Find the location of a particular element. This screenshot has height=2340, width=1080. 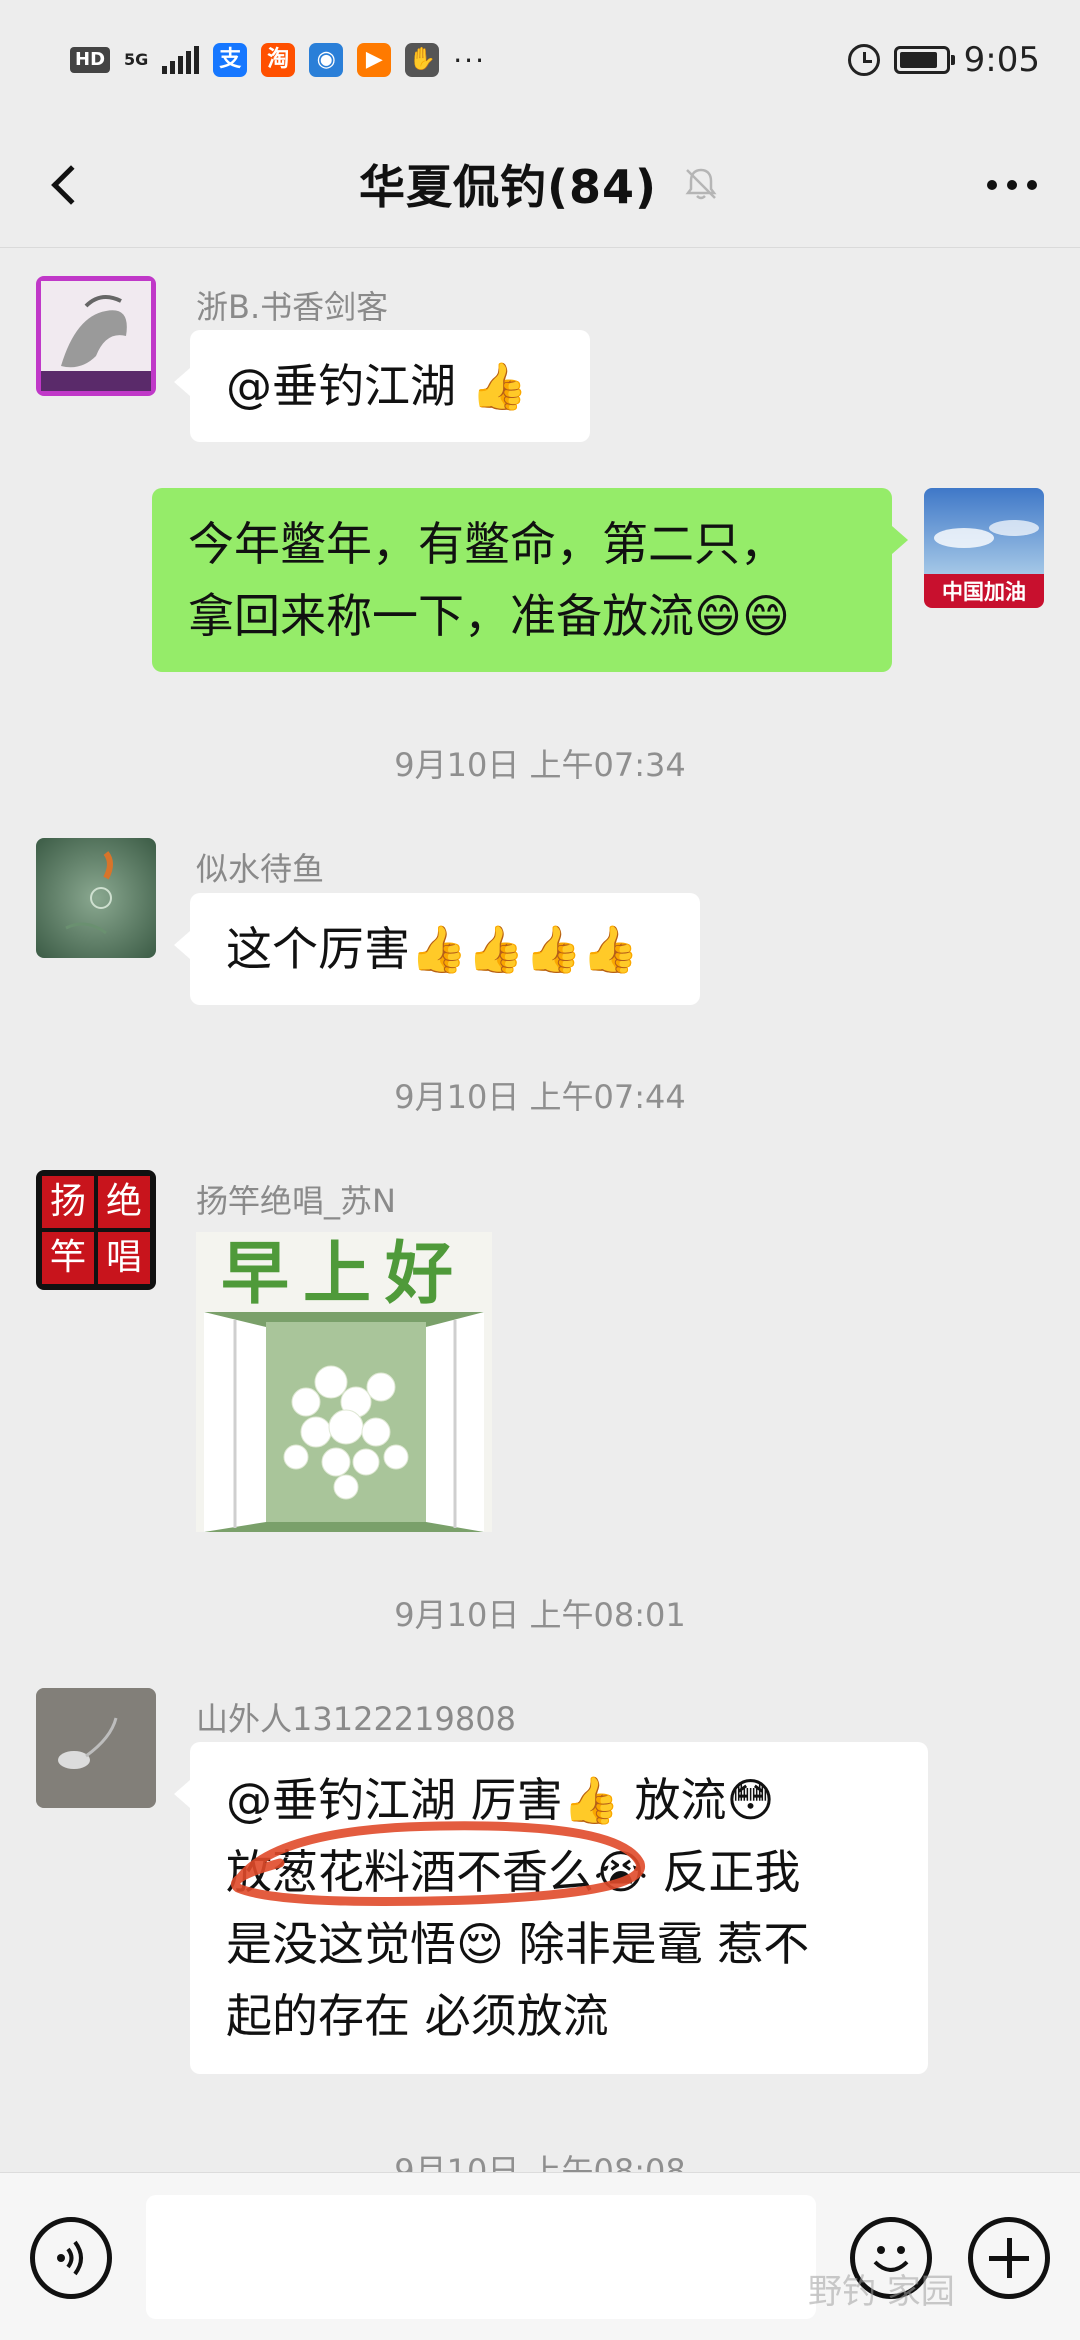

avatar-char: 唱 is located at coordinates (124, 1258).